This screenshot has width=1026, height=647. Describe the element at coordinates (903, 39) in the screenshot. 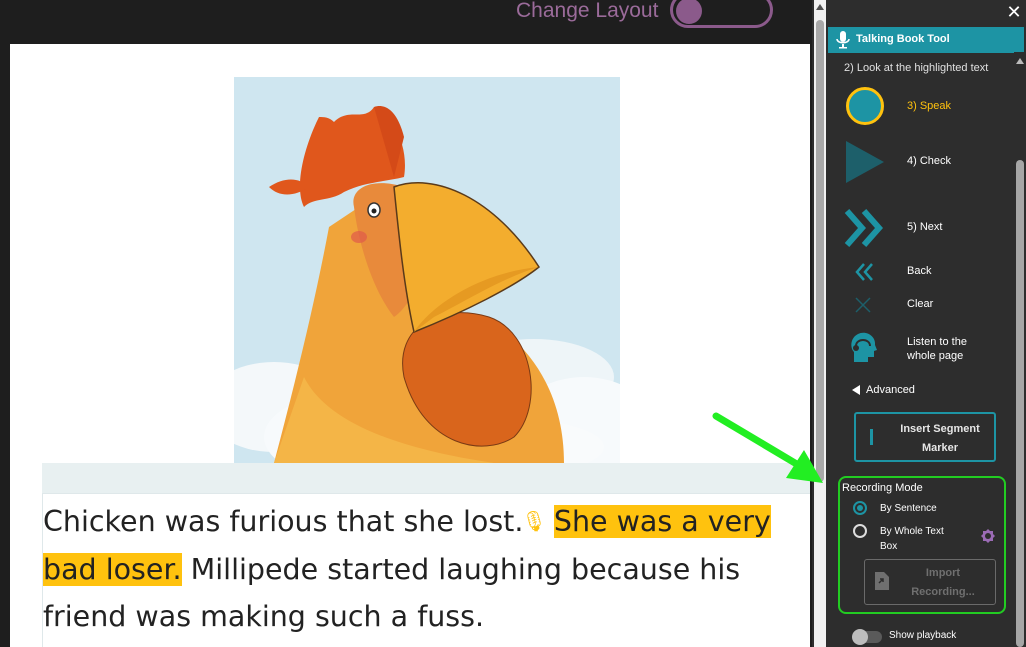

I see `tool-title: Talking Book Tool` at that location.